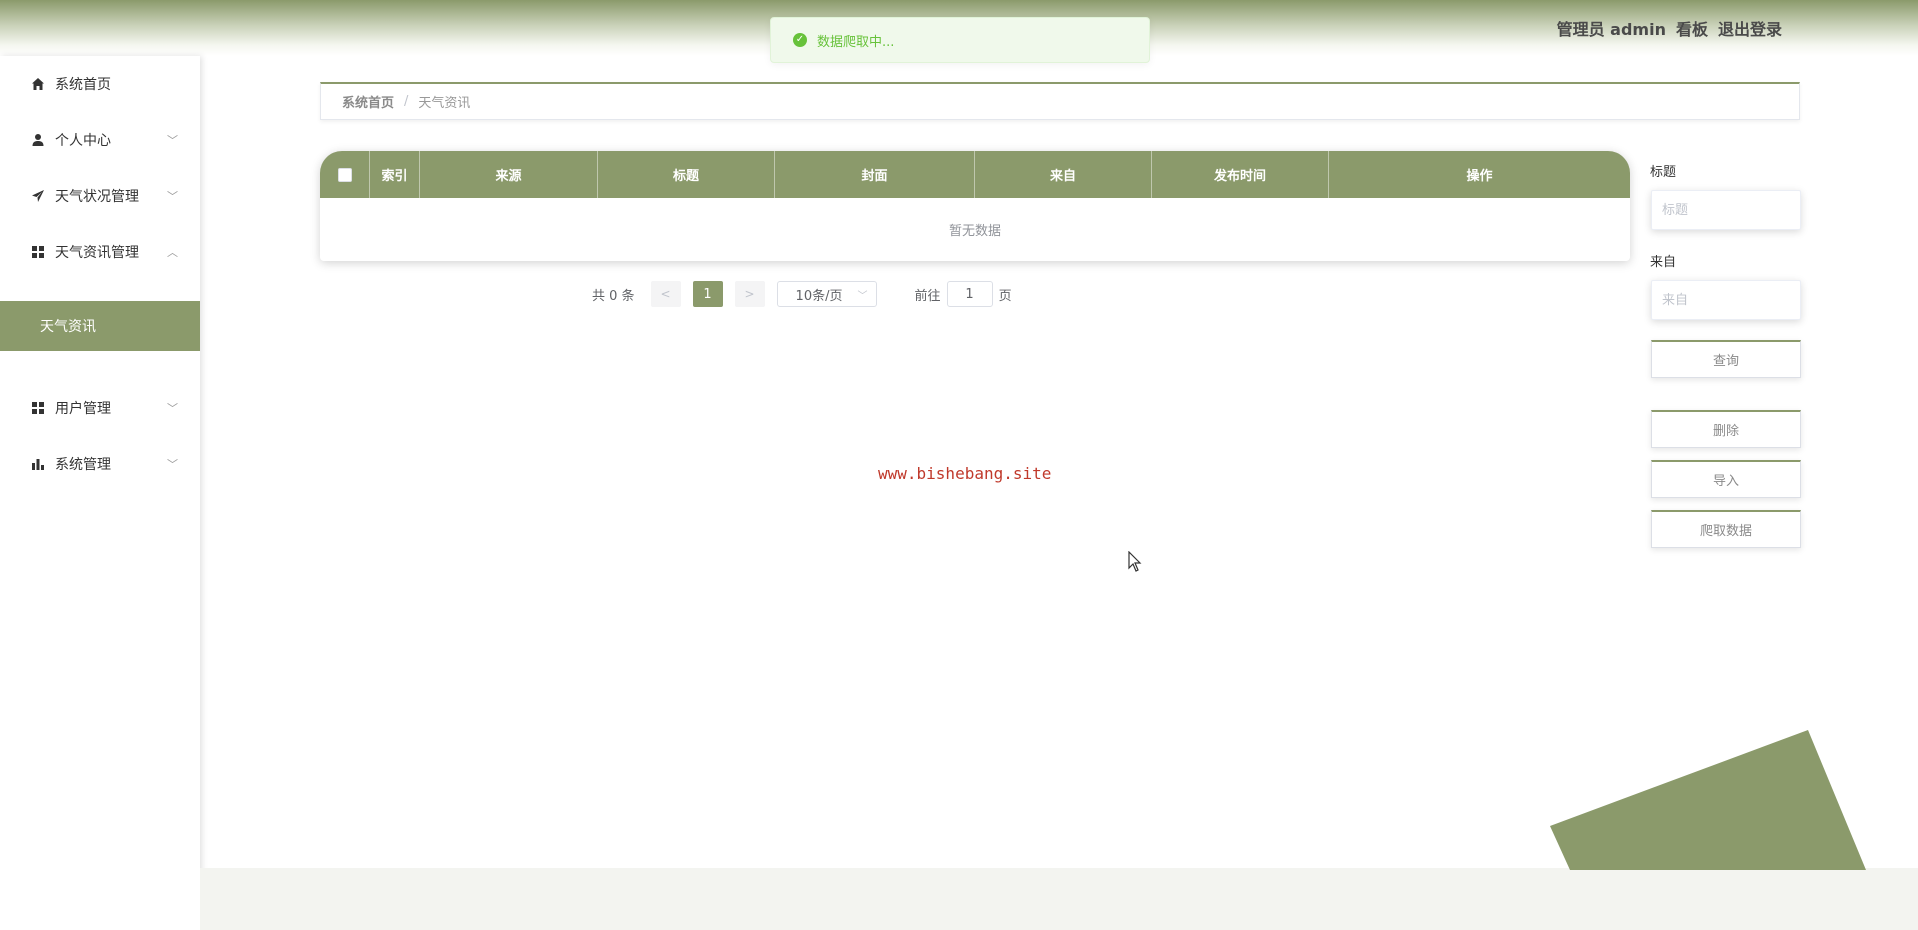 The width and height of the screenshot is (1918, 930). What do you see at coordinates (927, 296) in the screenshot?
I see `goto-label: 前往` at bounding box center [927, 296].